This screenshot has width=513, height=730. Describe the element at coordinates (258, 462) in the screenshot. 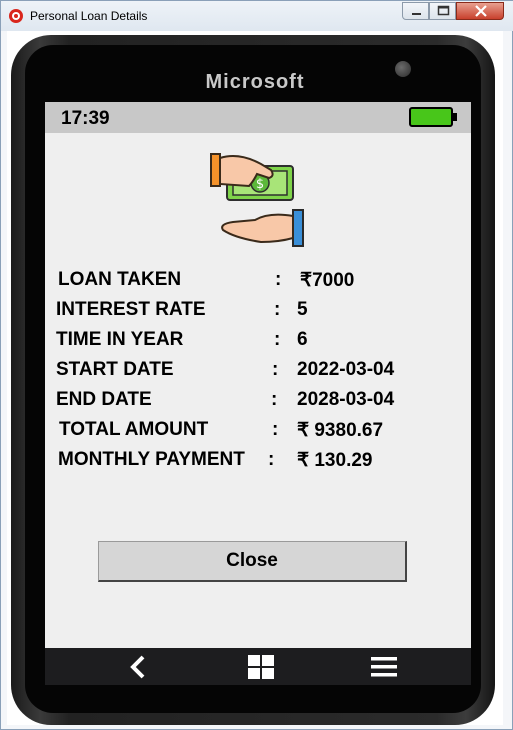

I see `detail-row: MONTHLY PAYMENT: ₹ 130.29` at that location.